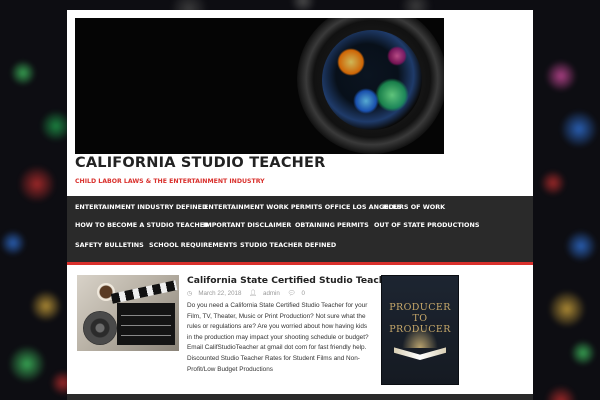 The width and height of the screenshot is (600, 400). I want to click on nav-item-out-of-state-productions: OUT OF STATE PRODUCTIONS, so click(426, 225).